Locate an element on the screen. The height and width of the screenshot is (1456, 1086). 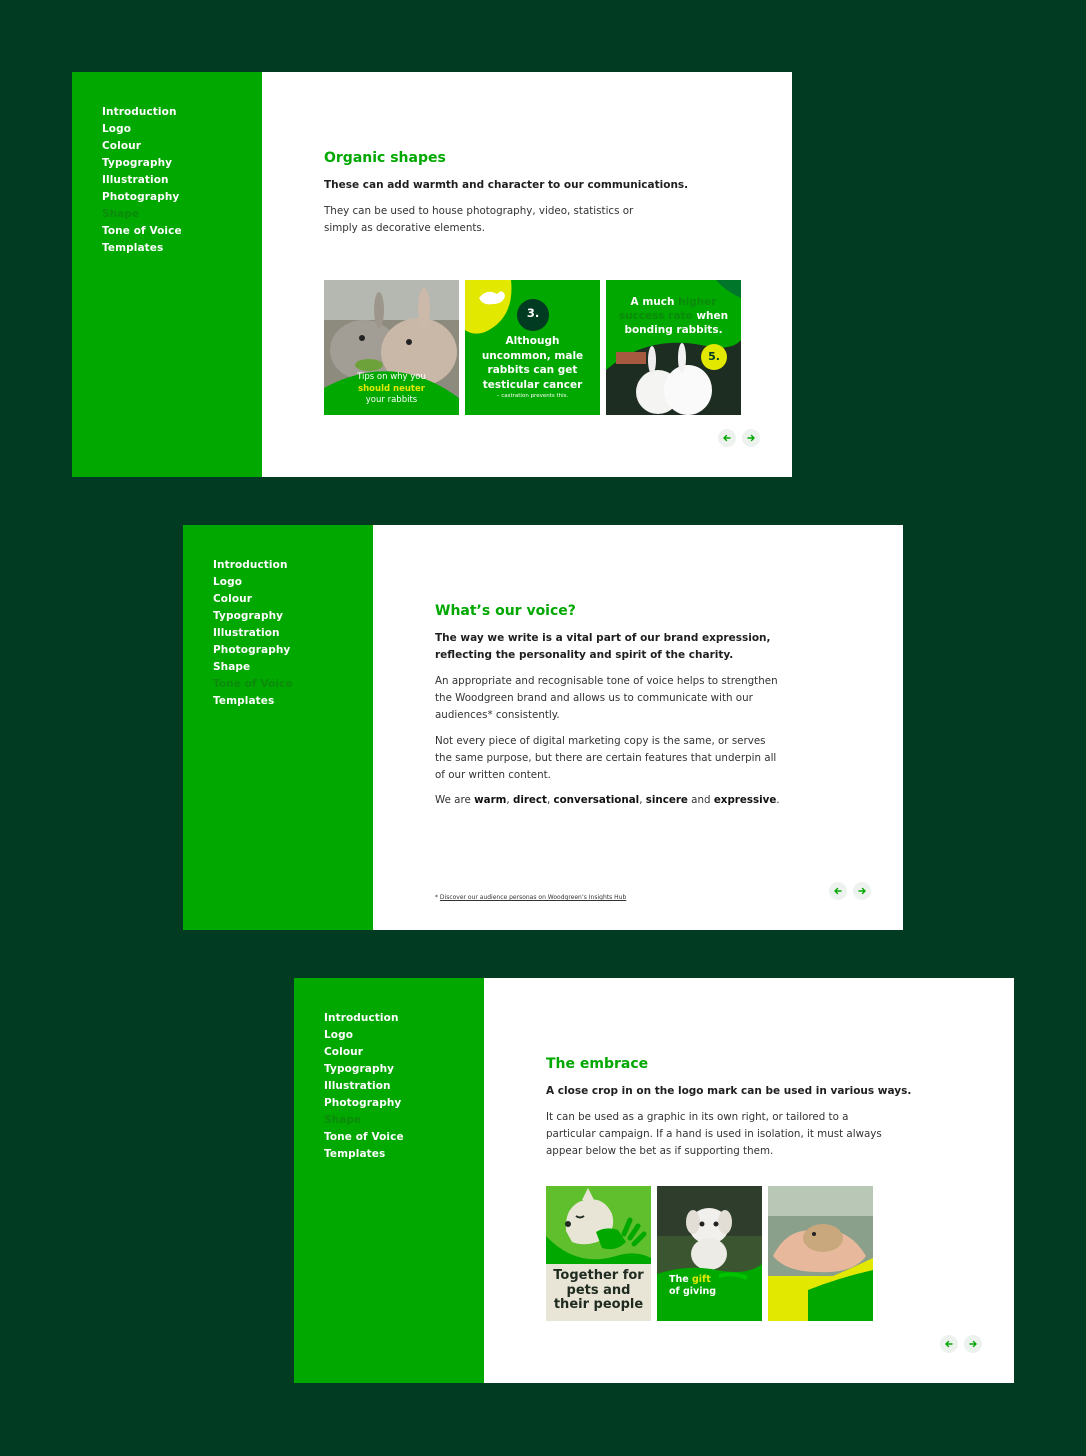
embrace-illustration-tile: Together for pets and their people is located at coordinates (598, 1253).